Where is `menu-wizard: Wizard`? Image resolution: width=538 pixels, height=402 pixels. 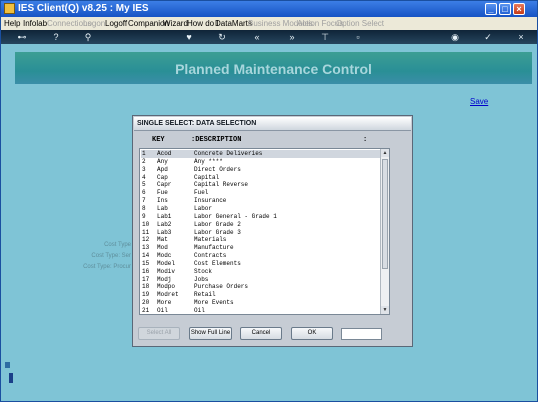 menu-wizard: Wizard is located at coordinates (175, 23).